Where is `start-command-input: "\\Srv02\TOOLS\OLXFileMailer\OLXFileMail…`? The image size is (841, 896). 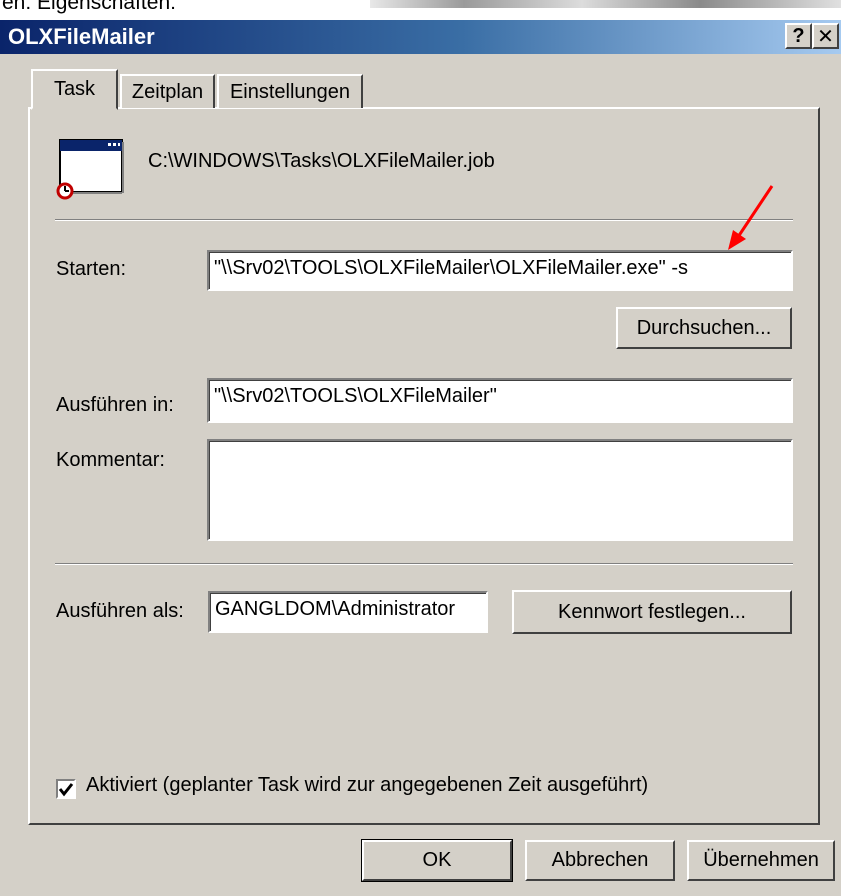
start-command-input: "\\Srv02\TOOLS\OLXFileMailer\OLXFileMail… is located at coordinates (500, 270).